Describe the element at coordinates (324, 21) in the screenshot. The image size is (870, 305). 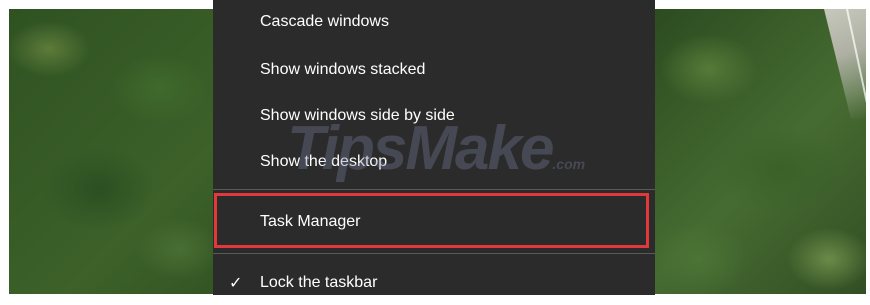
I see `menu-item-label: Cascade windows` at that location.